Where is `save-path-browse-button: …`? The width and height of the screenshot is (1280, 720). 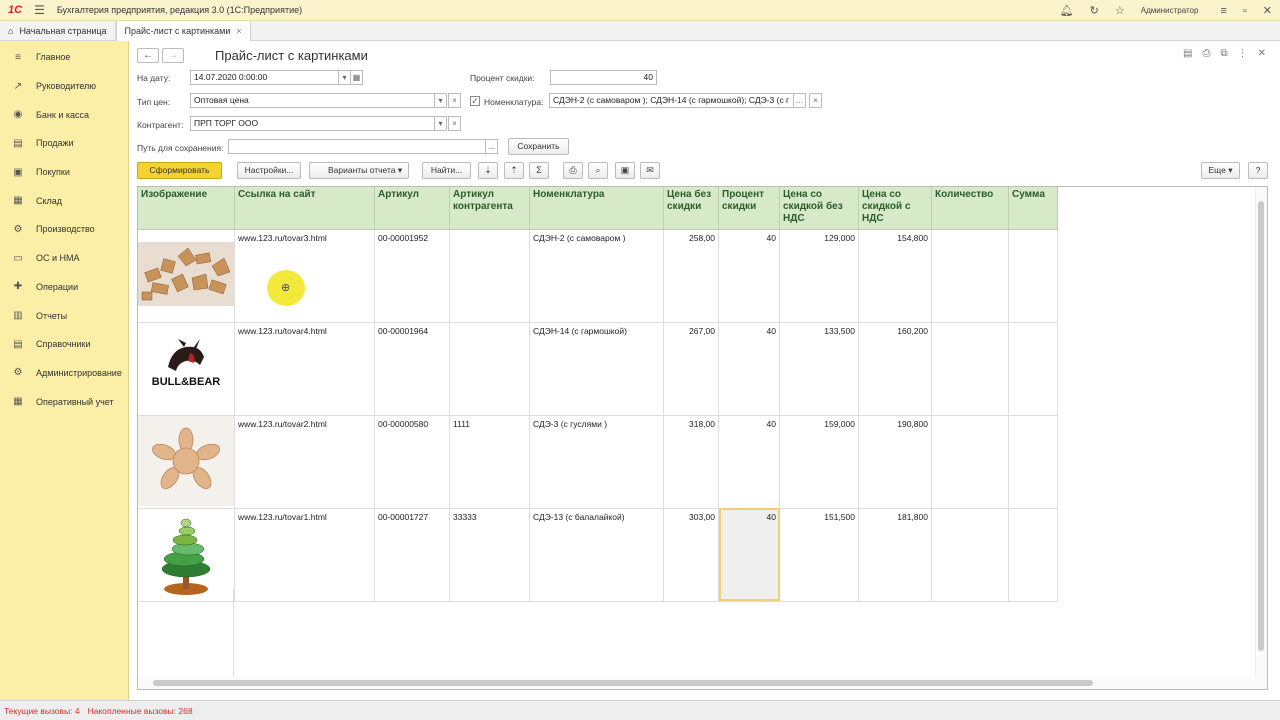
save-path-browse-button: … is located at coordinates (491, 146).